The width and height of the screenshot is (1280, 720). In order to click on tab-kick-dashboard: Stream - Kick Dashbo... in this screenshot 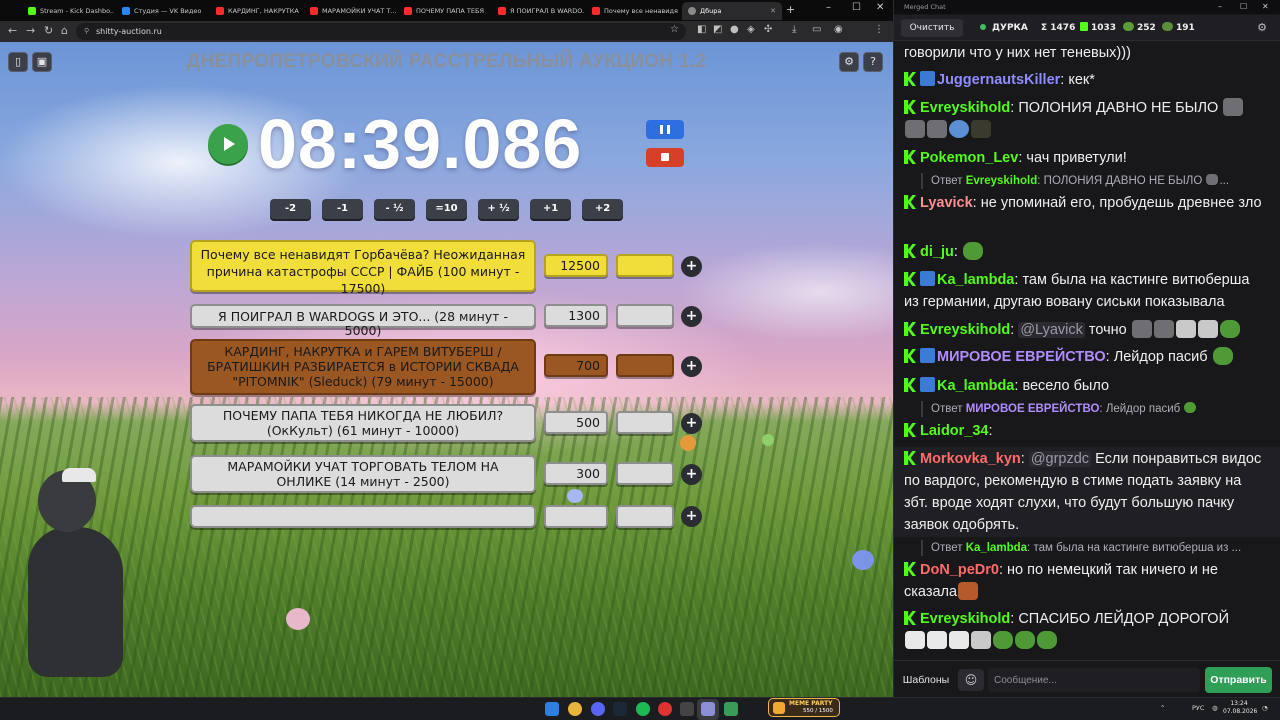, I will do `click(68, 11)`.